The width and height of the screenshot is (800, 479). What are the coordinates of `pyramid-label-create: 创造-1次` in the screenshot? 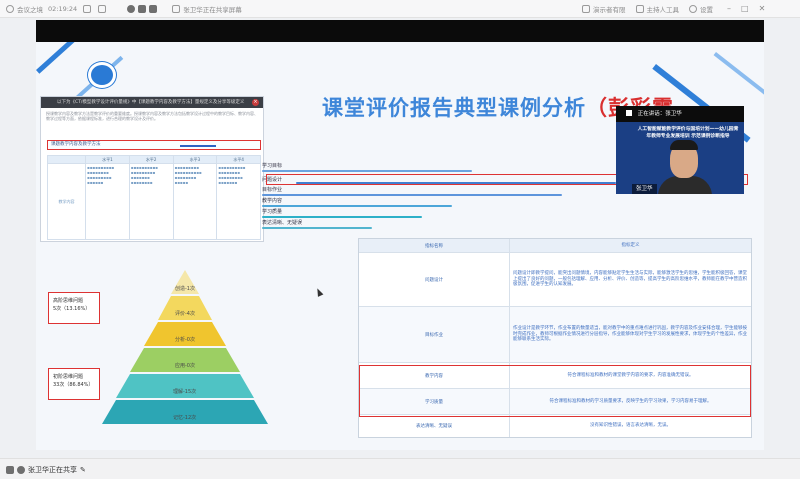 It's located at (185, 289).